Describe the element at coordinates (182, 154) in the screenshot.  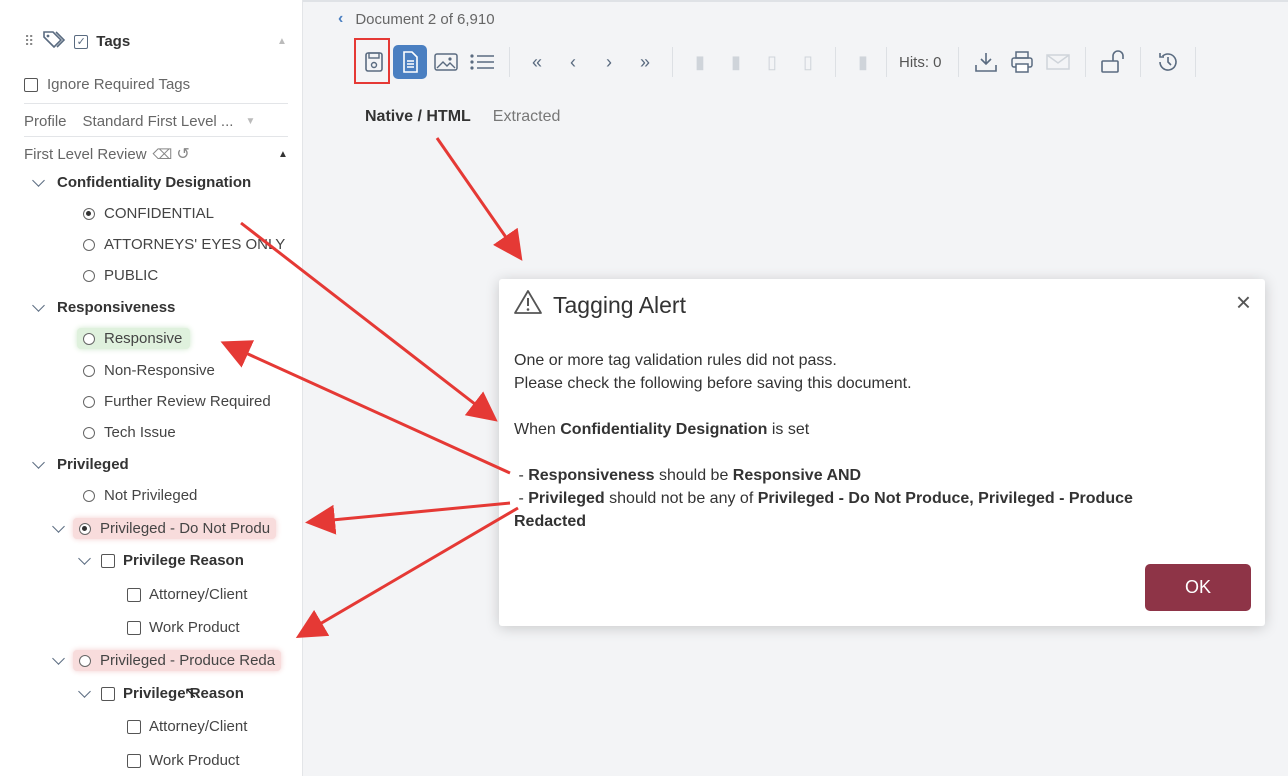
I see `reset-icon: ↺` at that location.